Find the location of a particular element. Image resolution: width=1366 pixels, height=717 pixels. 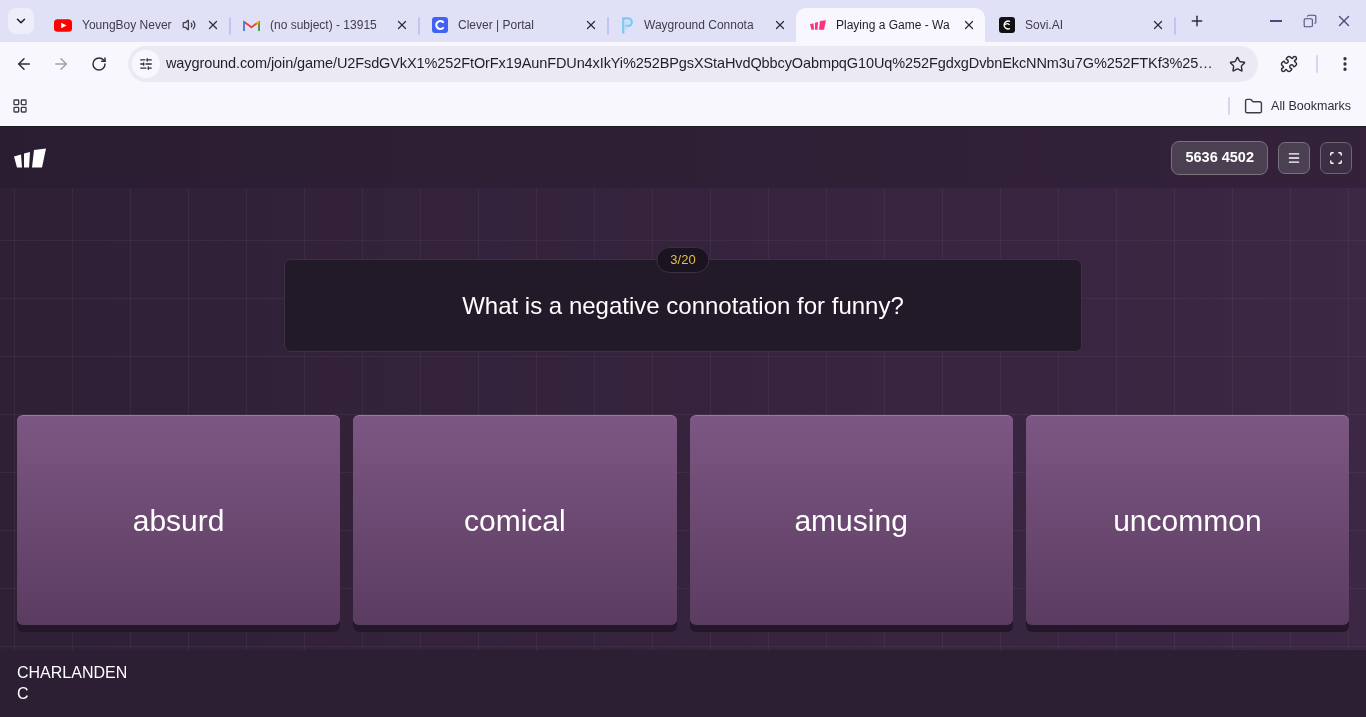

apps-grid-icon is located at coordinates (20, 106).